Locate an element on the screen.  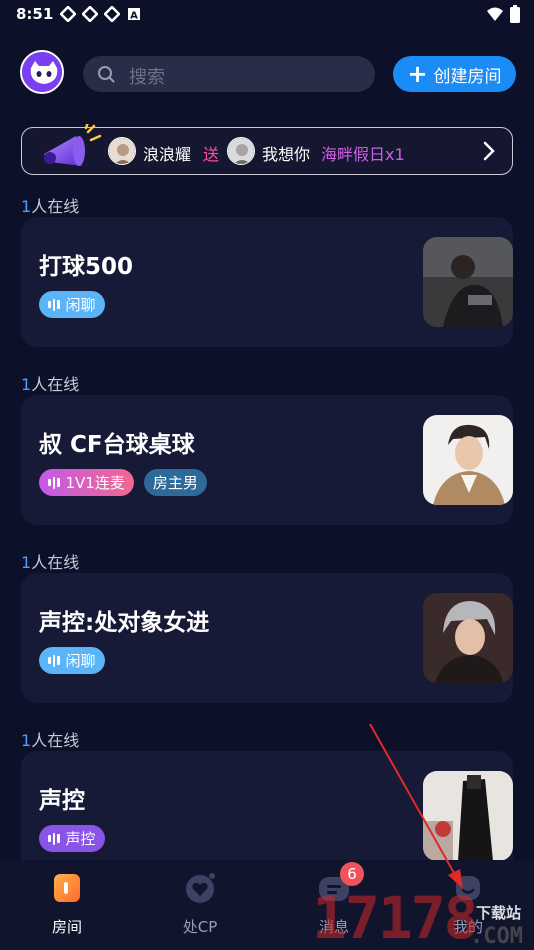
search-input: 搜索 is located at coordinates (229, 74).